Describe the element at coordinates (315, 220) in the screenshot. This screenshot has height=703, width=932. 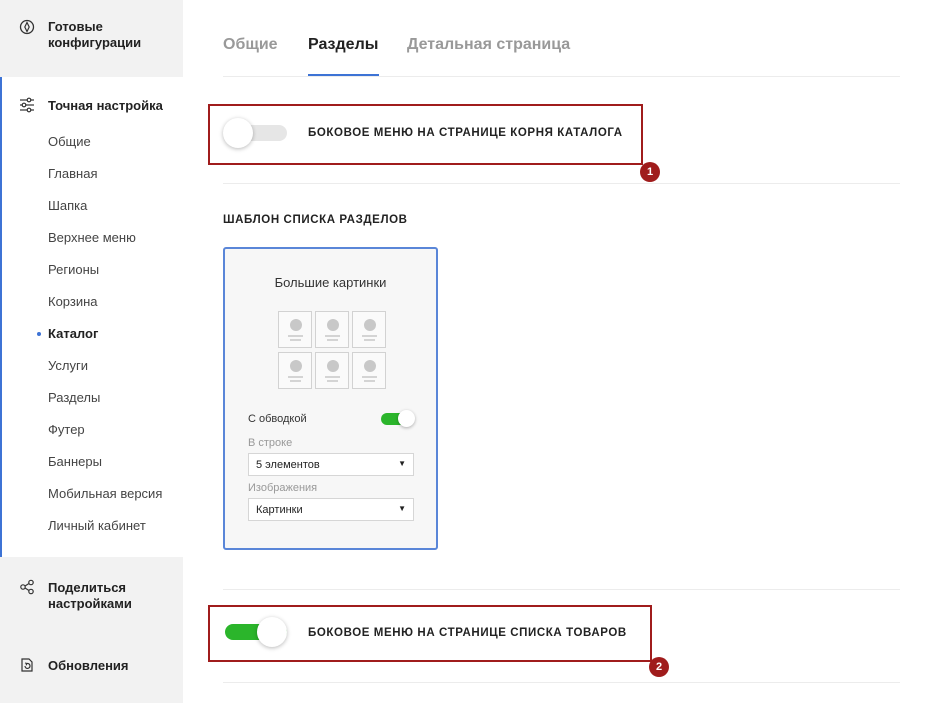
I see `section-title-template: ШАБЛОН СПИСКА РАЗДЕЛОВ` at that location.